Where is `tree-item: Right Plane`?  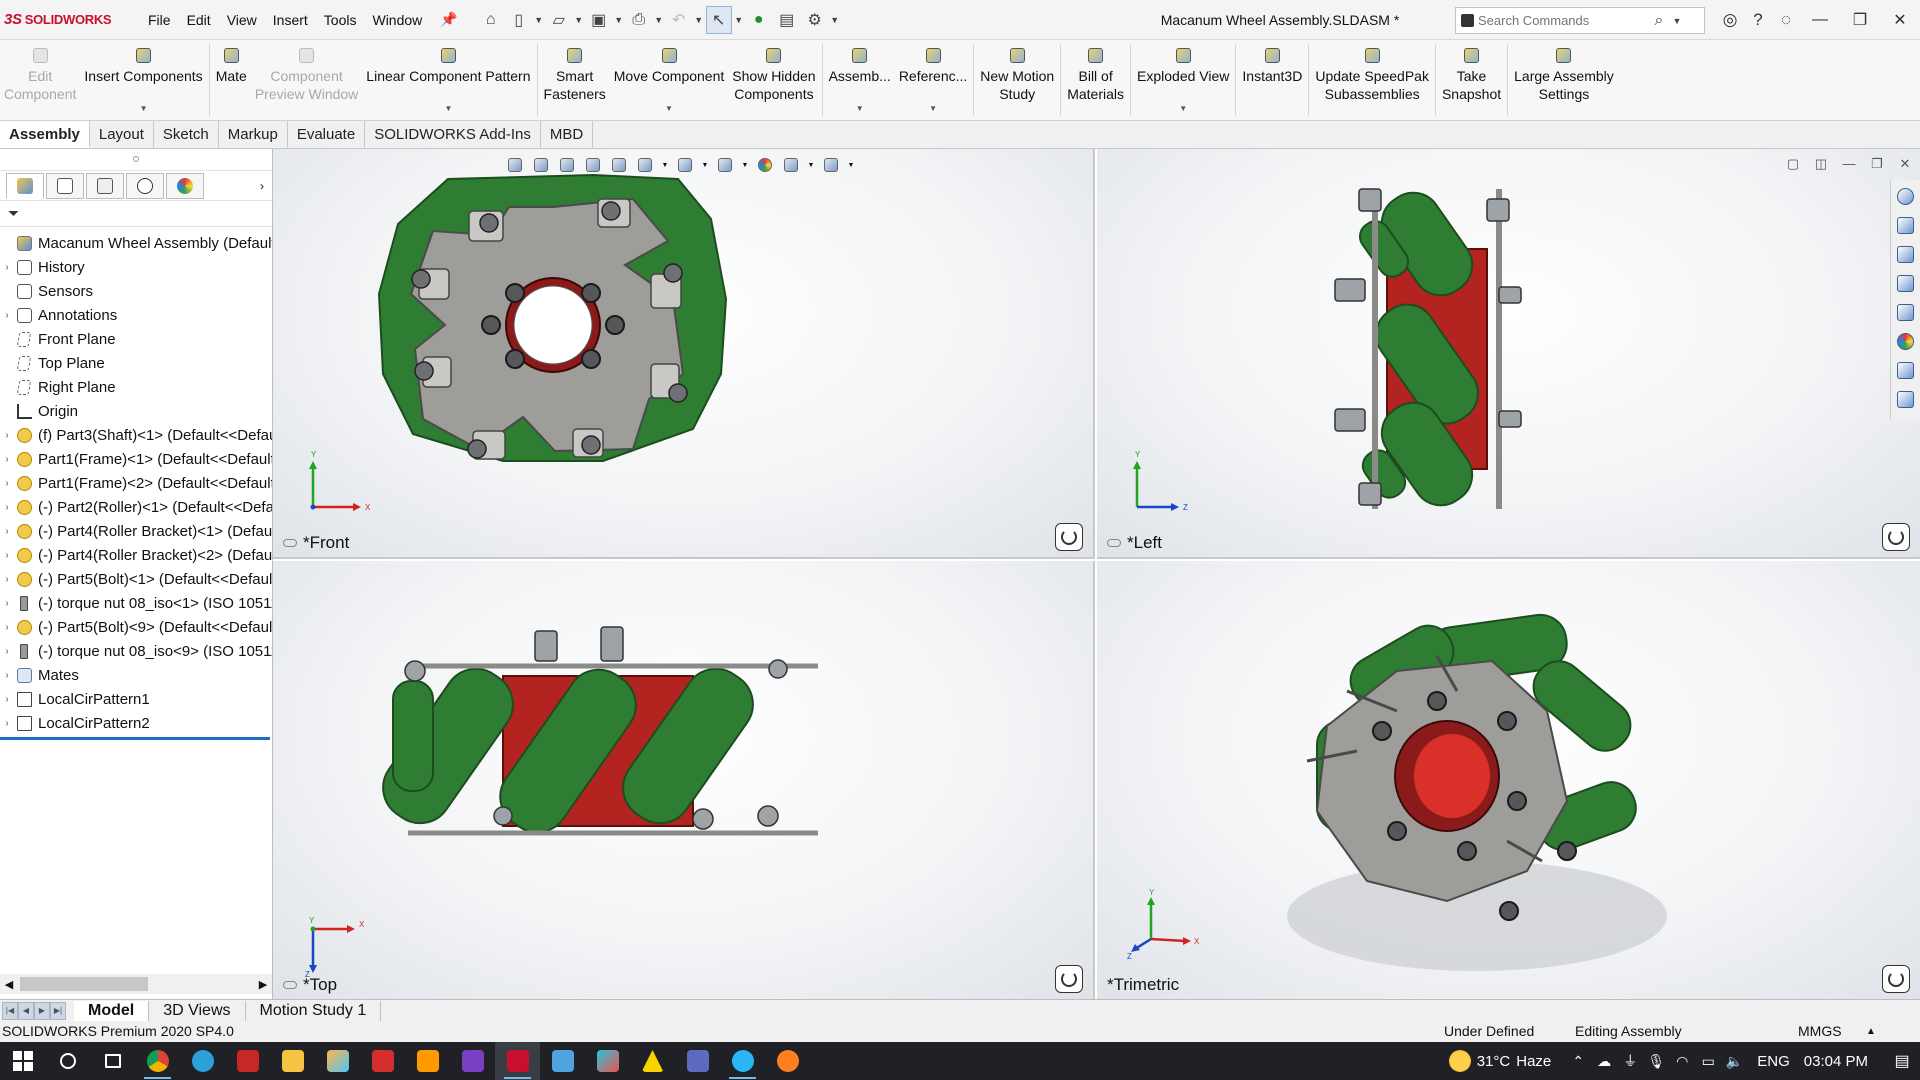
tree-item: Right Plane is located at coordinates (136, 387).